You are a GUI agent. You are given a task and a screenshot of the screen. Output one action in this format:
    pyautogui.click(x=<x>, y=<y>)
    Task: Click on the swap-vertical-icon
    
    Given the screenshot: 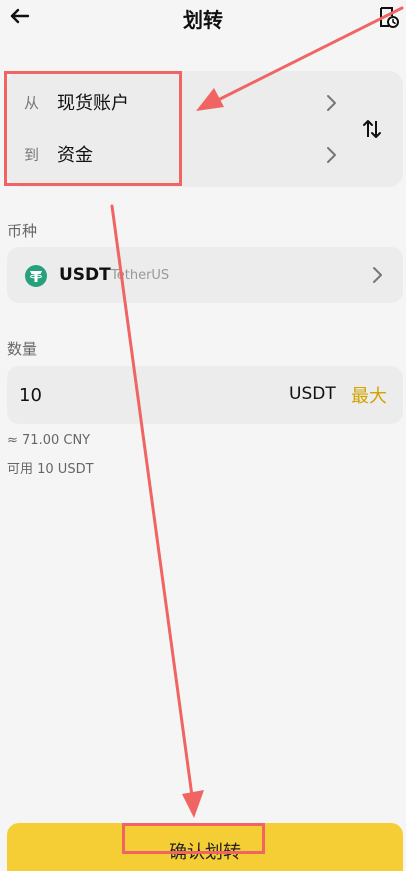 What is the action you would take?
    pyautogui.click(x=372, y=129)
    